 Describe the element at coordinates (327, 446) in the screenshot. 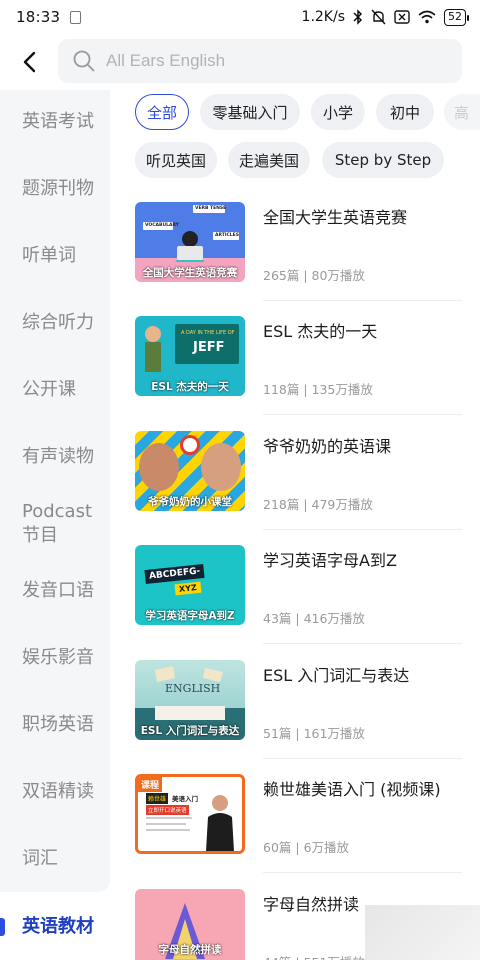

I see `course-title: 爷爷奶奶的英语课` at that location.